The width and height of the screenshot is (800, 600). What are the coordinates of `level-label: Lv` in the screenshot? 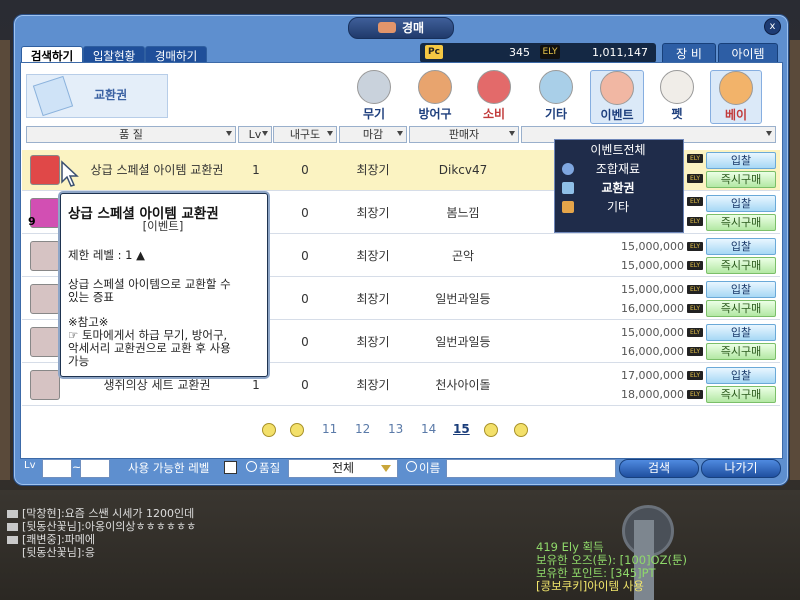 It's located at (30, 465).